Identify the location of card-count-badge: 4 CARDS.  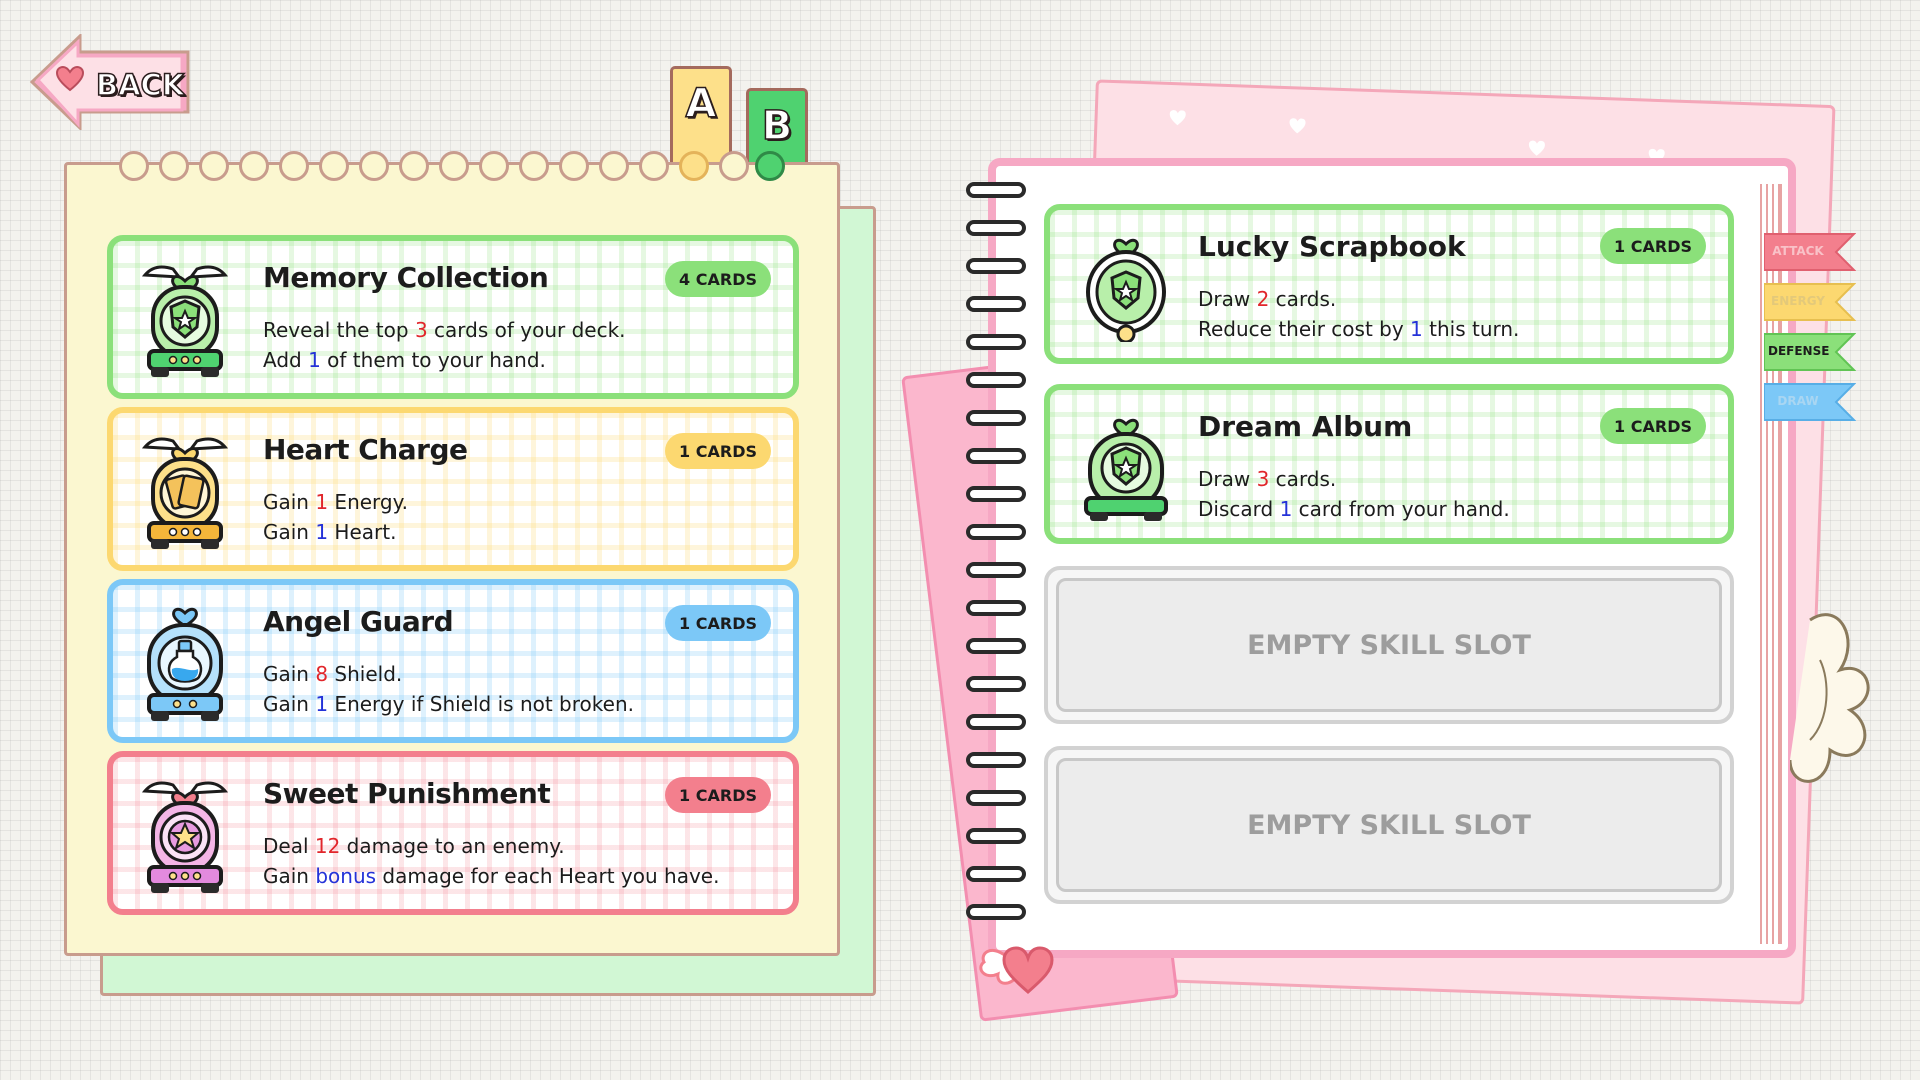
(718, 279).